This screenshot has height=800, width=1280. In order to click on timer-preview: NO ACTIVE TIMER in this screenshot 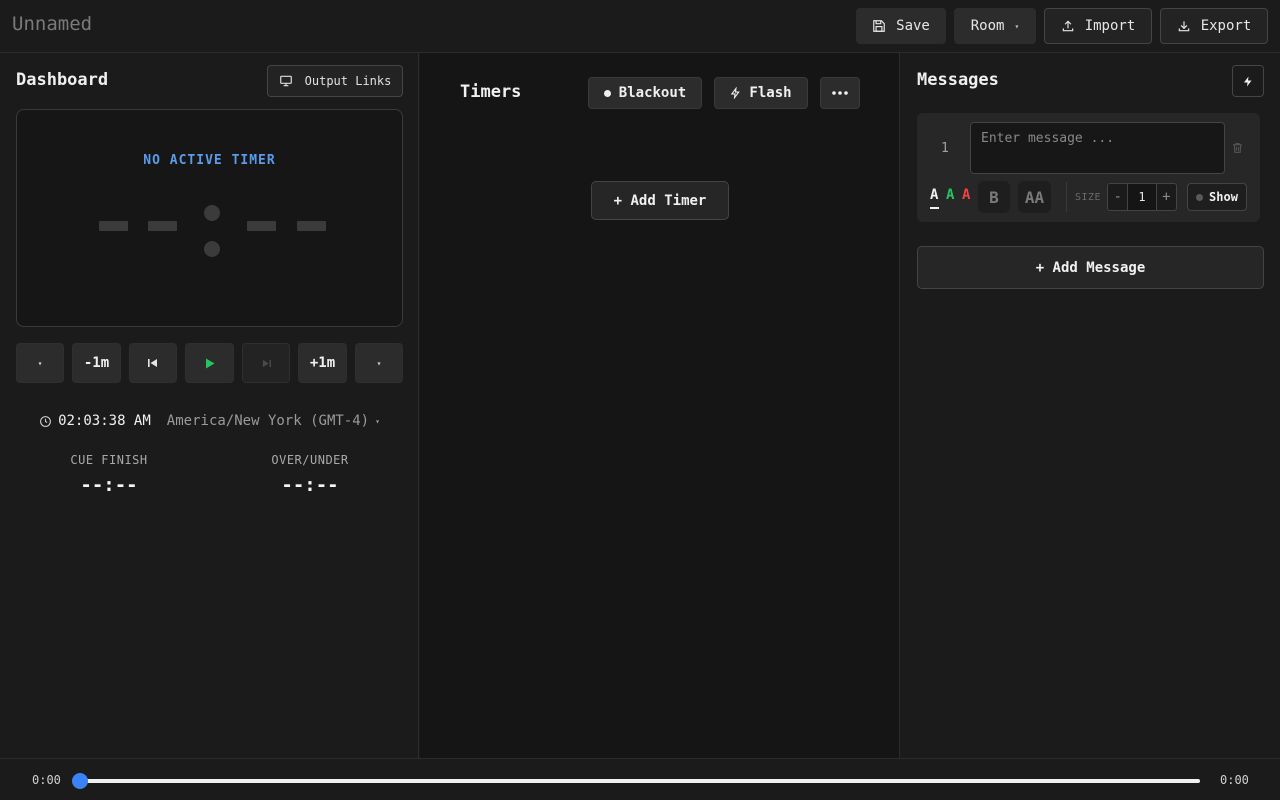, I will do `click(209, 218)`.